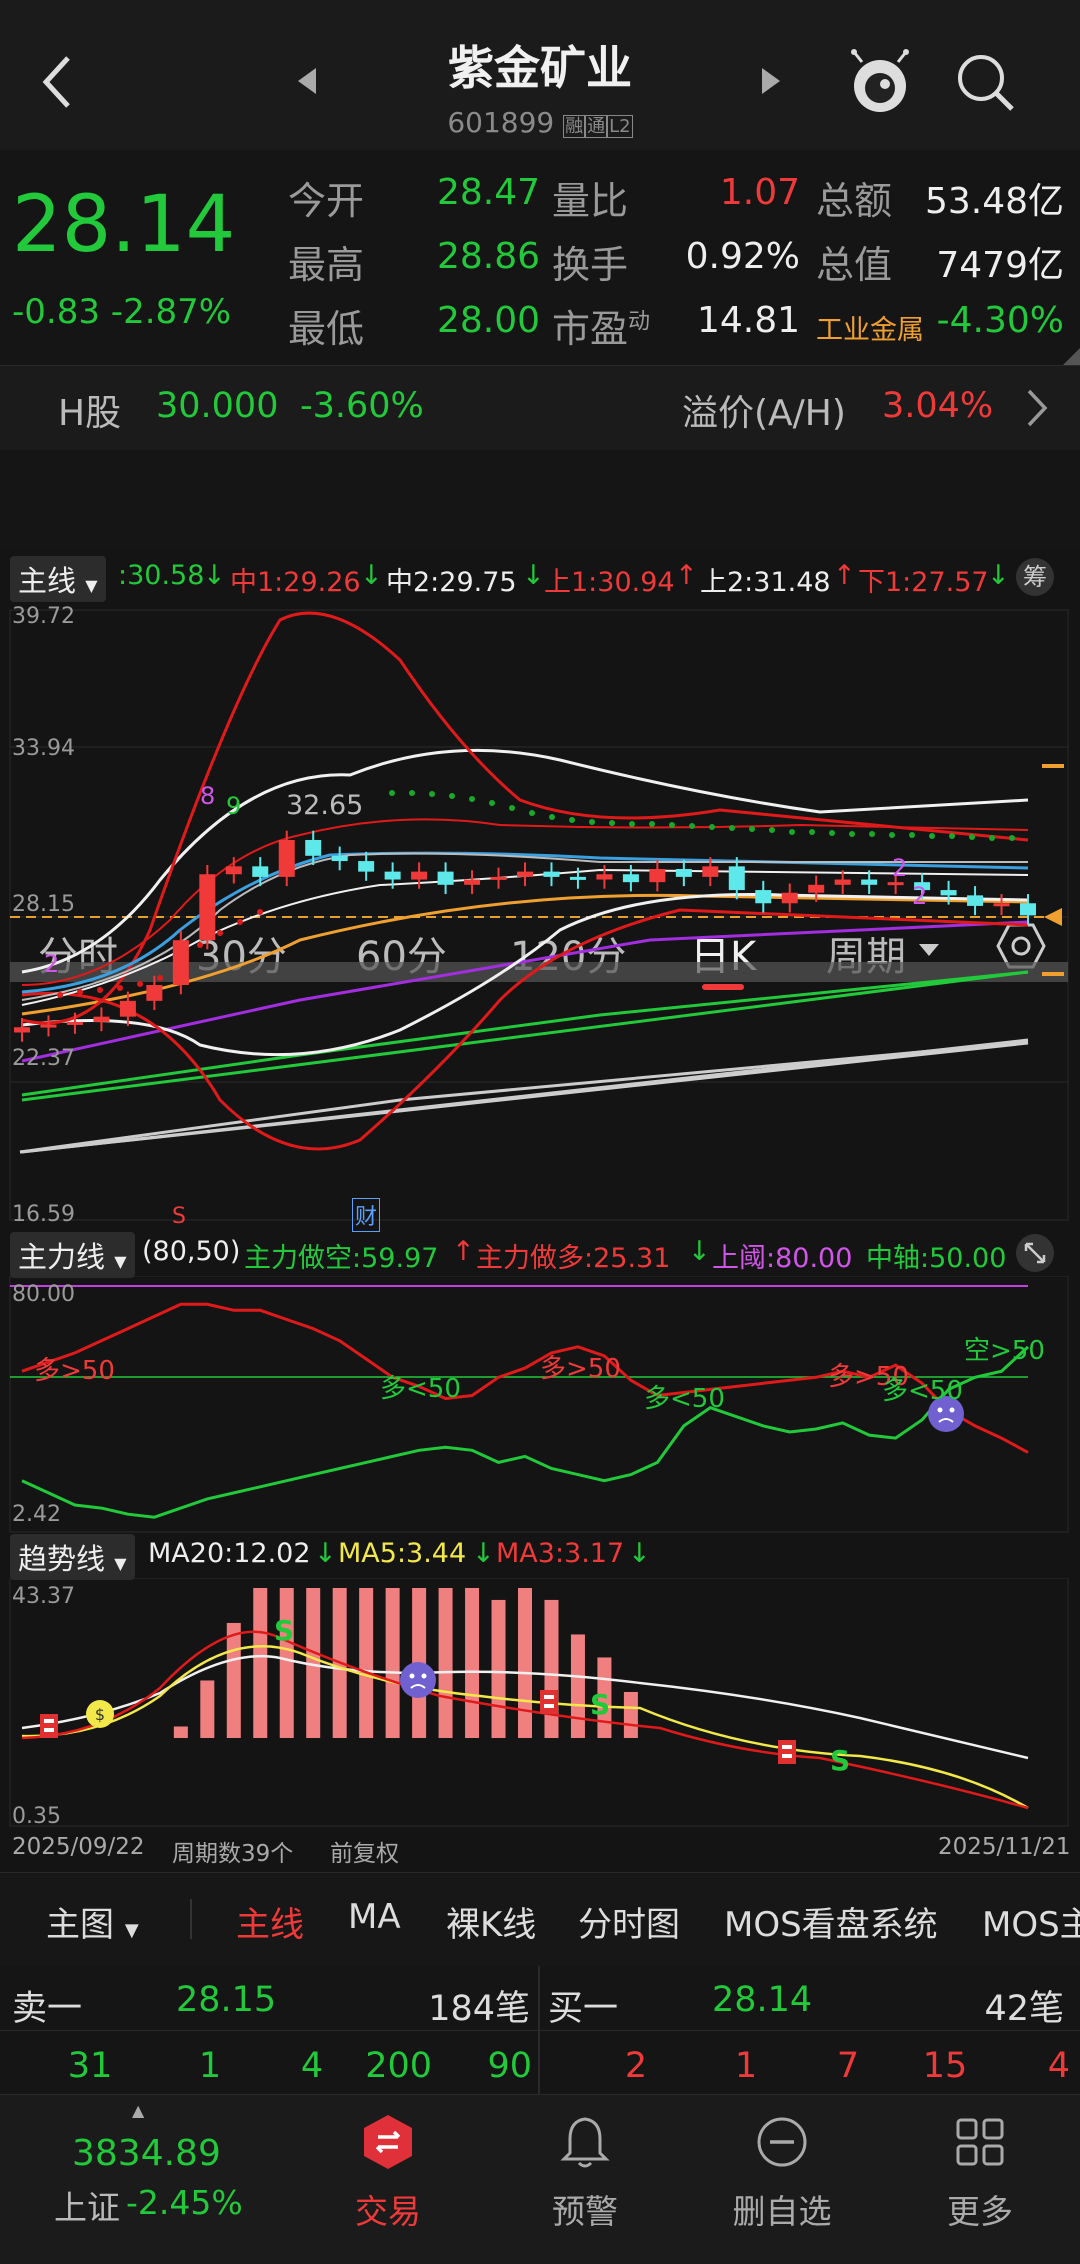 This screenshot has height=2264, width=1080. I want to click on sector-link: 工业金属, so click(870, 327).